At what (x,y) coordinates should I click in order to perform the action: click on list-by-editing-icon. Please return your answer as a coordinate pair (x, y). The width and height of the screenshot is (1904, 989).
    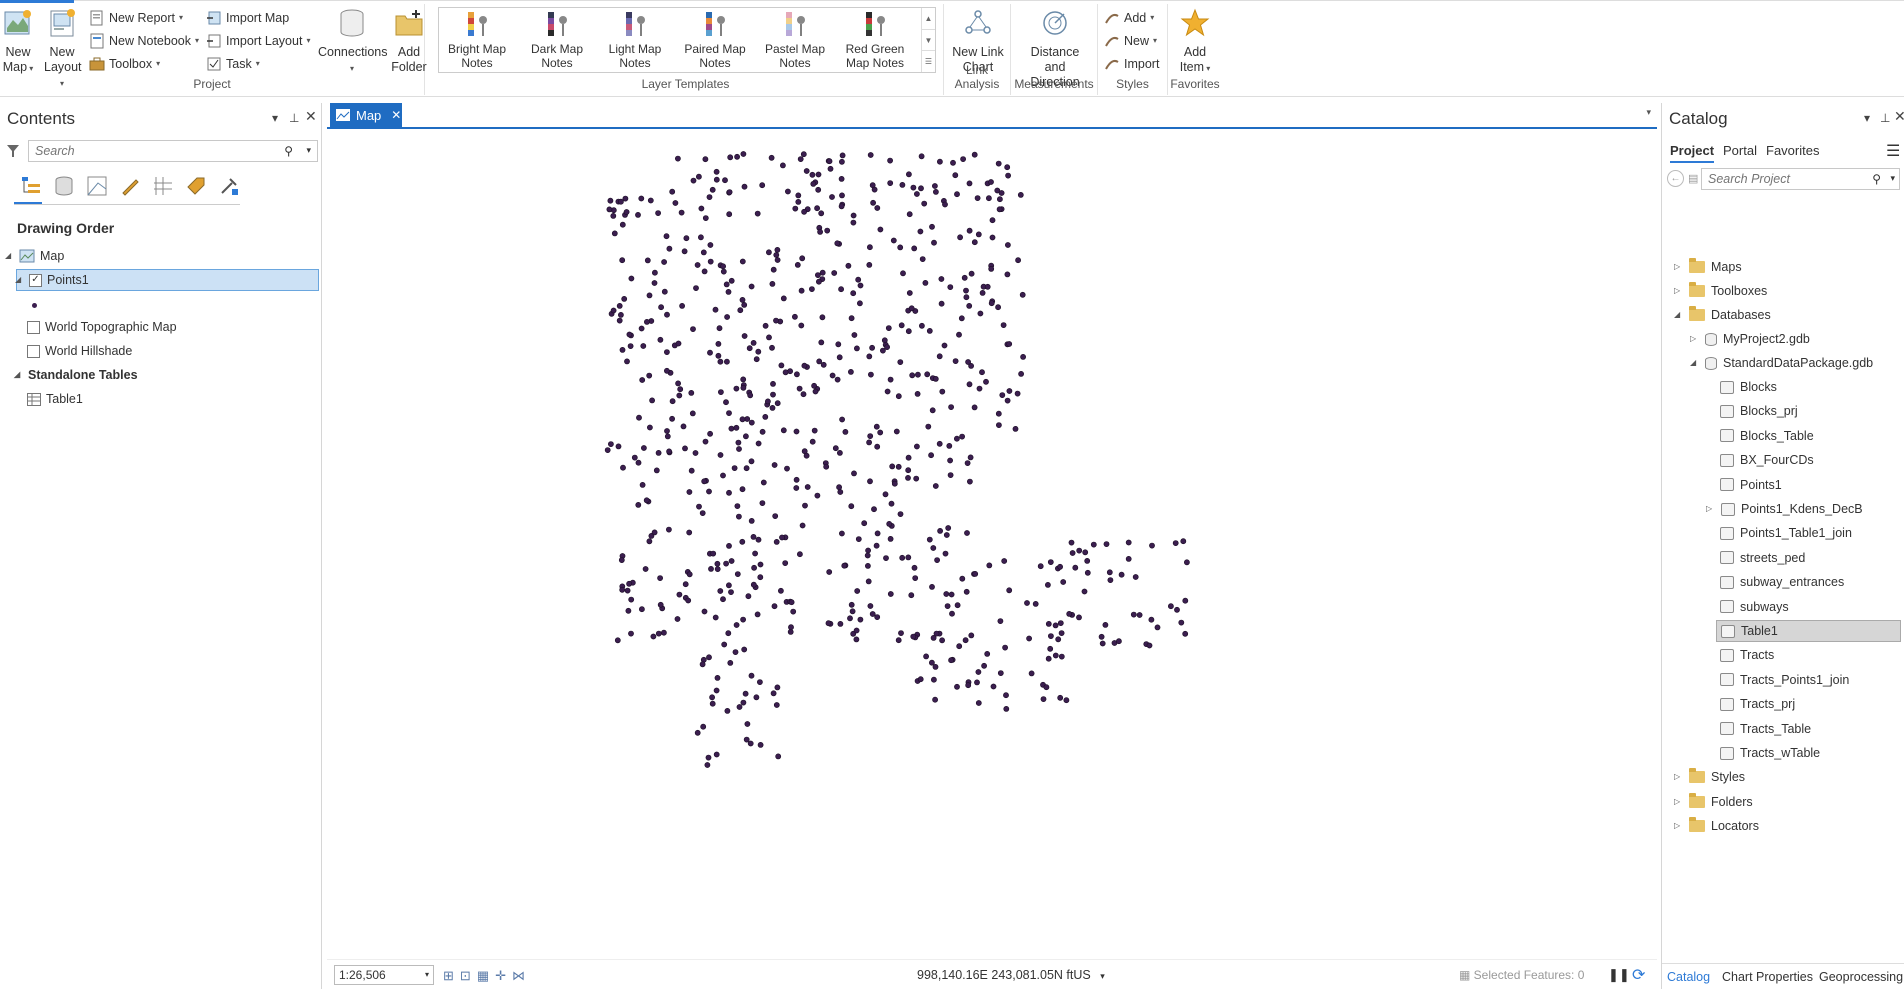
    Looking at the image, I should click on (130, 186).